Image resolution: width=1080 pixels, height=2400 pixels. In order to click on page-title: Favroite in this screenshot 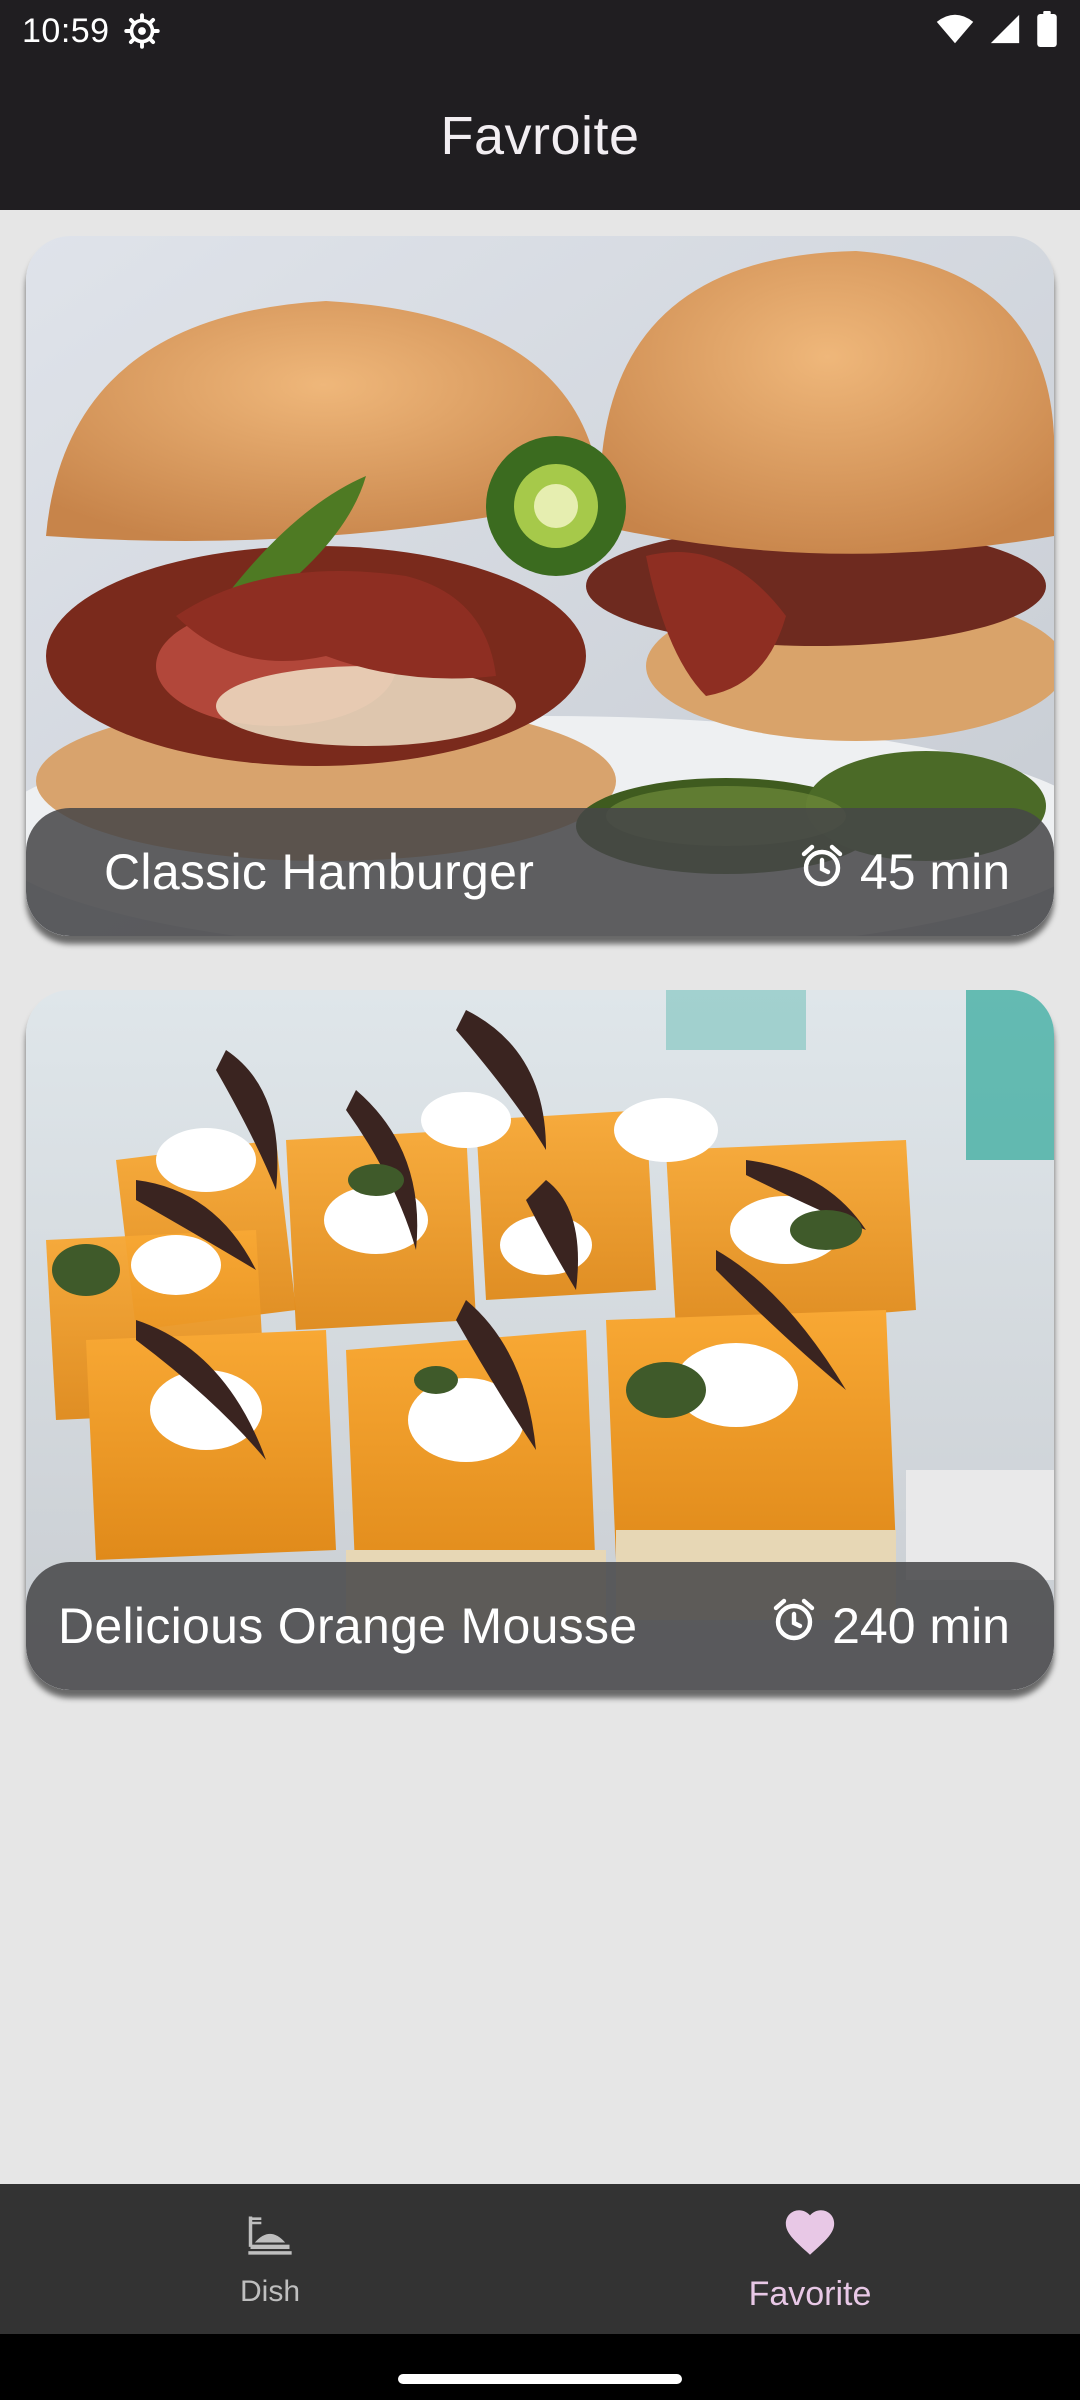, I will do `click(540, 136)`.